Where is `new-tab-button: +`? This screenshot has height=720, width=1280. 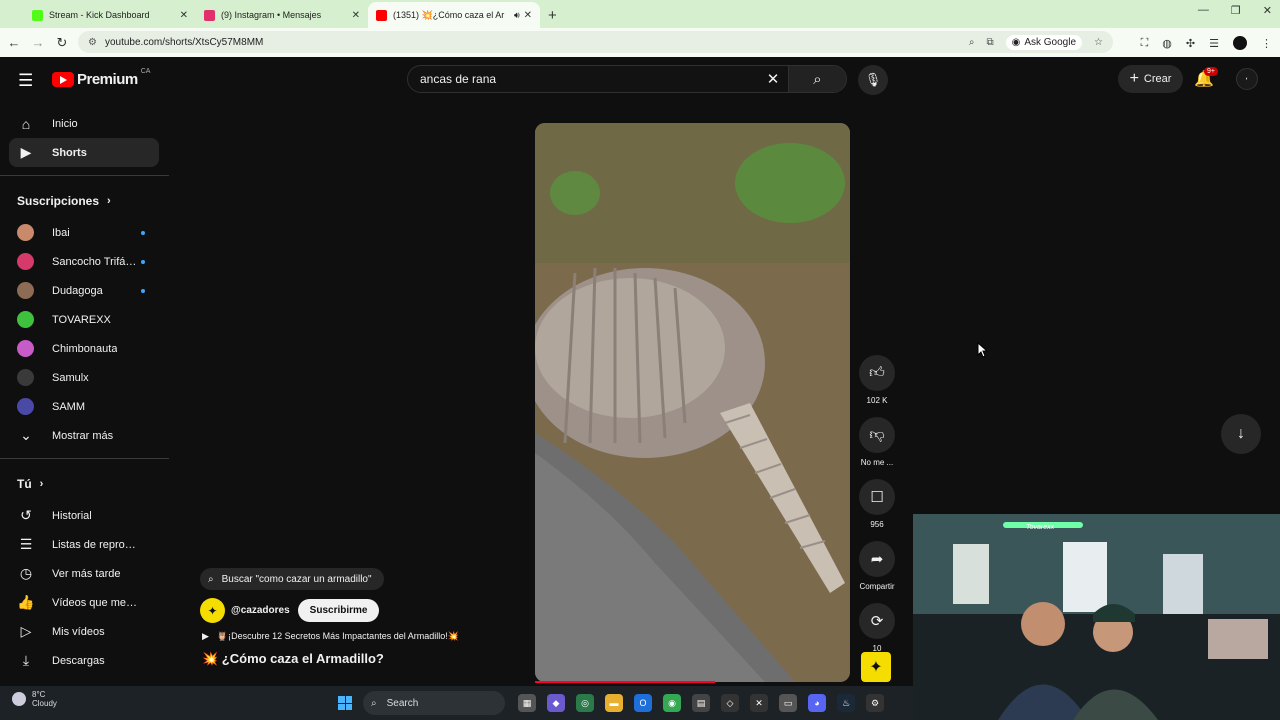
new-tab-button: + is located at coordinates (552, 15).